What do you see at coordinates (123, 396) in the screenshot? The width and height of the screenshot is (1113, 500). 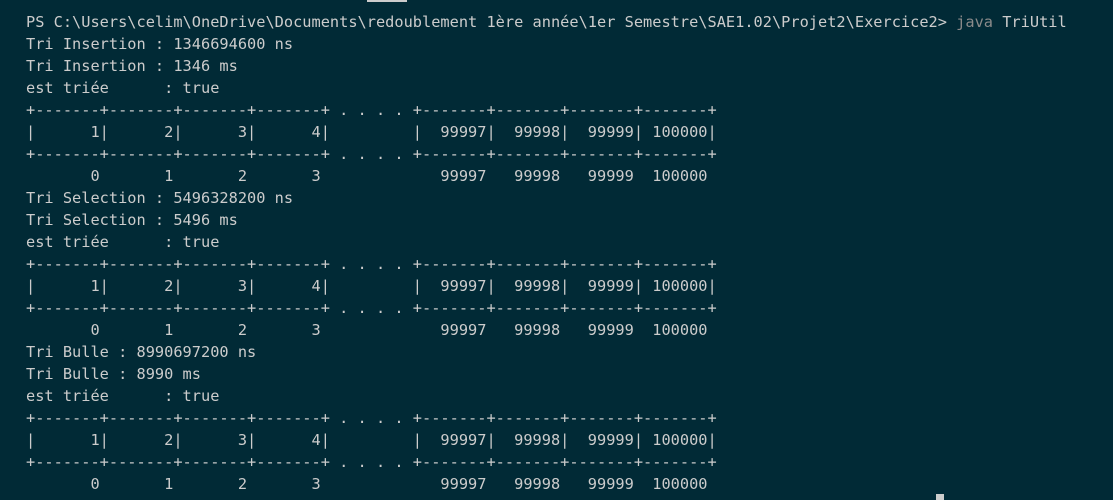 I see `output-line-bubble-sorted: est triée : true` at bounding box center [123, 396].